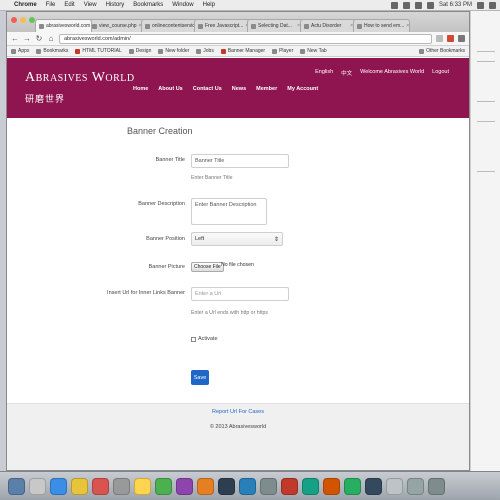 The width and height of the screenshot is (500, 500). I want to click on bookmark-new-folder: New folder, so click(173, 51).